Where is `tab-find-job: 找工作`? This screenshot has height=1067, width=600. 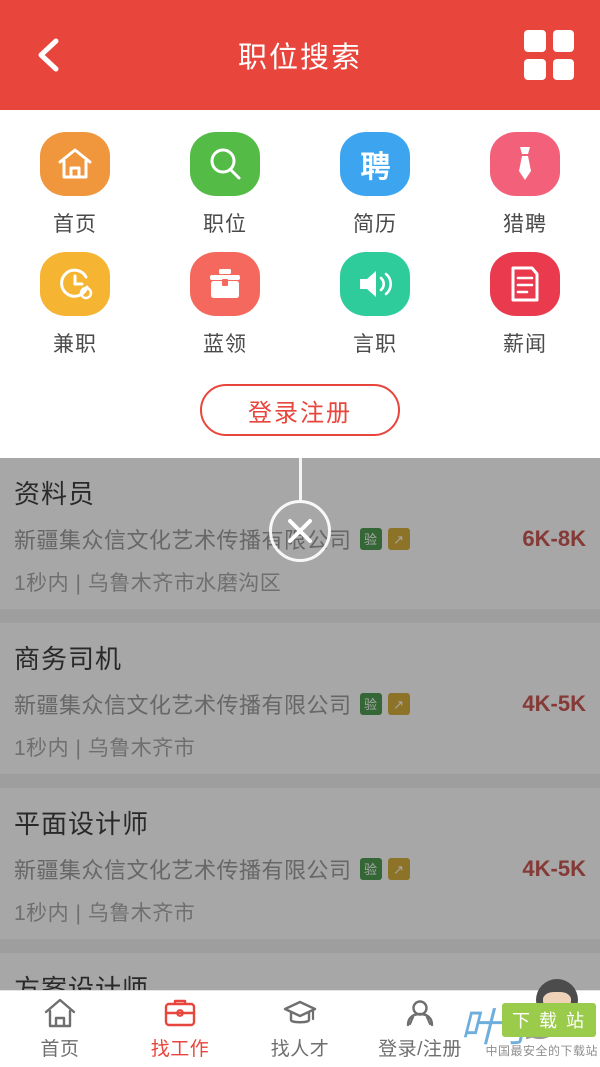
tab-find-job: 找工作 is located at coordinates (180, 1029).